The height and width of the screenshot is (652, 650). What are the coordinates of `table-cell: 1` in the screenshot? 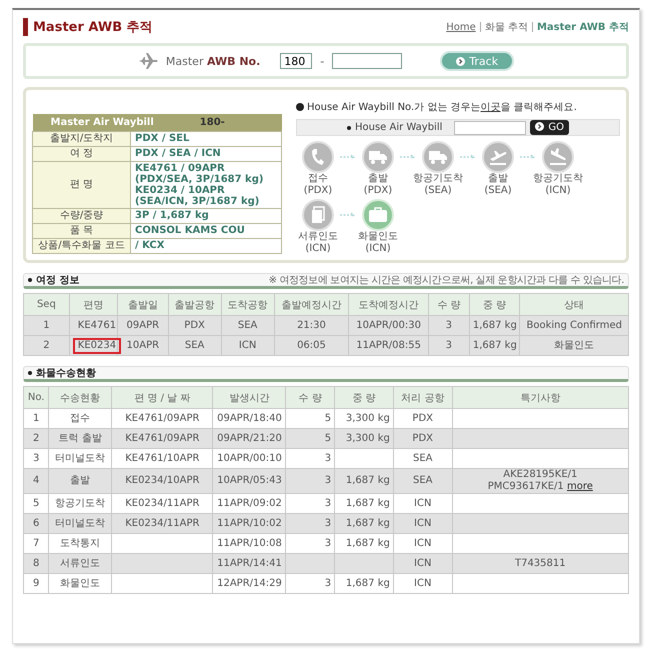 It's located at (47, 326).